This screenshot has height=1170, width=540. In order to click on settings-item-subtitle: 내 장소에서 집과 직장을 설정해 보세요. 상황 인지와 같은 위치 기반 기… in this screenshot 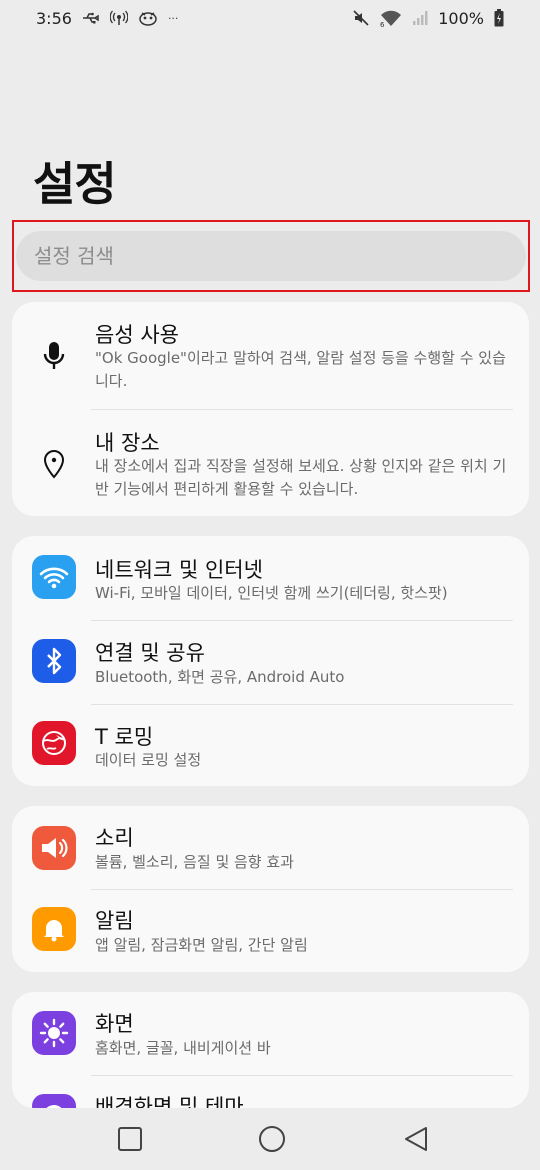, I will do `click(301, 477)`.